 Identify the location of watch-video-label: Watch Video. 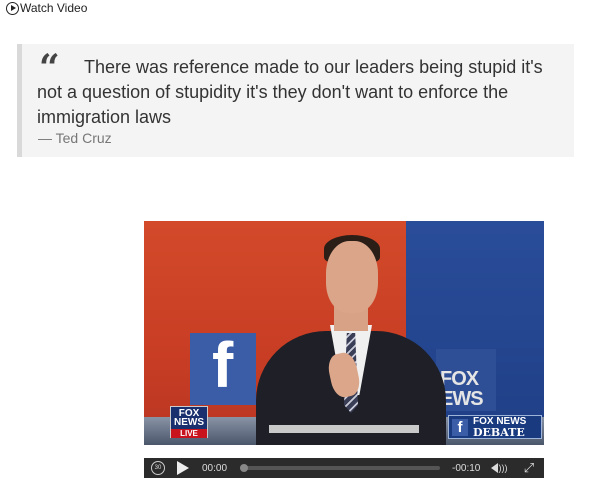
(54, 8).